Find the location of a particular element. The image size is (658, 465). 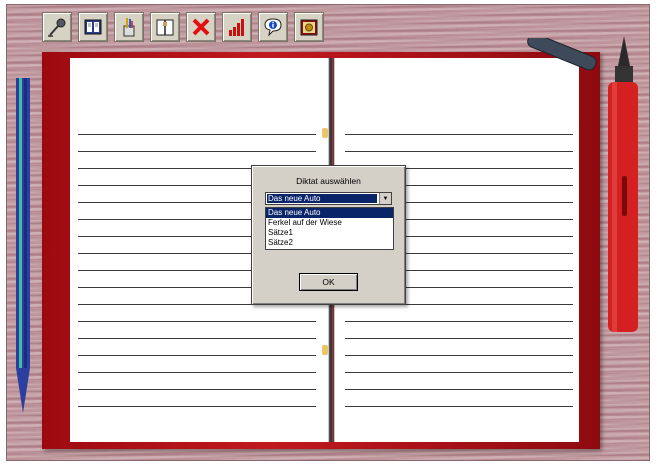

statistics-button is located at coordinates (237, 27).